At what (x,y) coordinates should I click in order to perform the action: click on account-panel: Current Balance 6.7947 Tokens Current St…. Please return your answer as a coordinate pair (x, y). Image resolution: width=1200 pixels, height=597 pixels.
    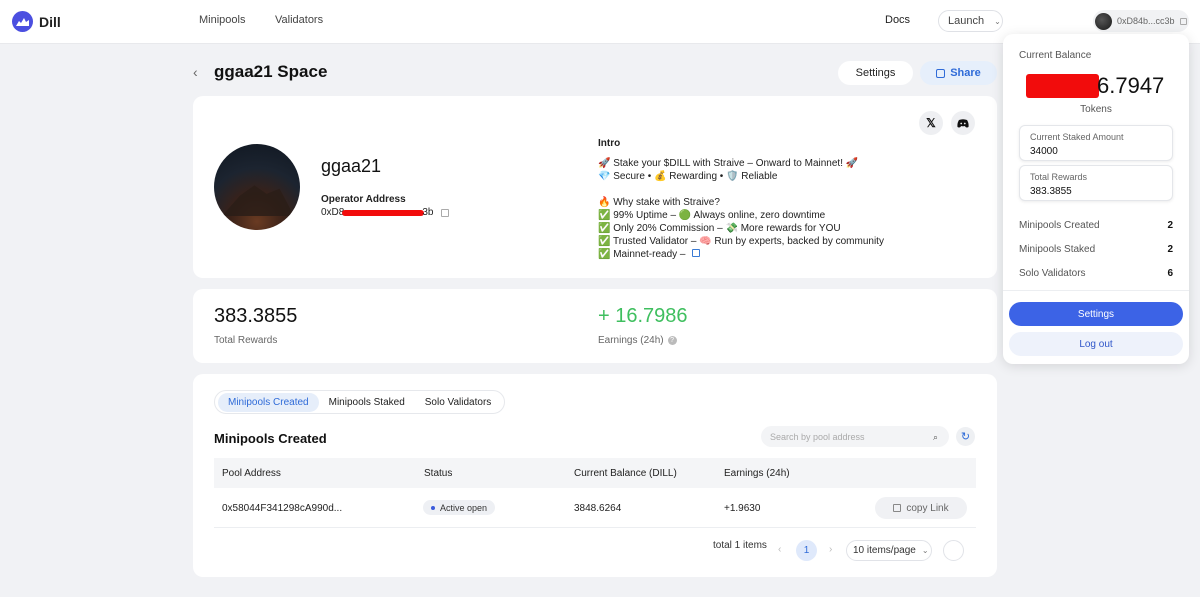
    Looking at the image, I should click on (1096, 199).